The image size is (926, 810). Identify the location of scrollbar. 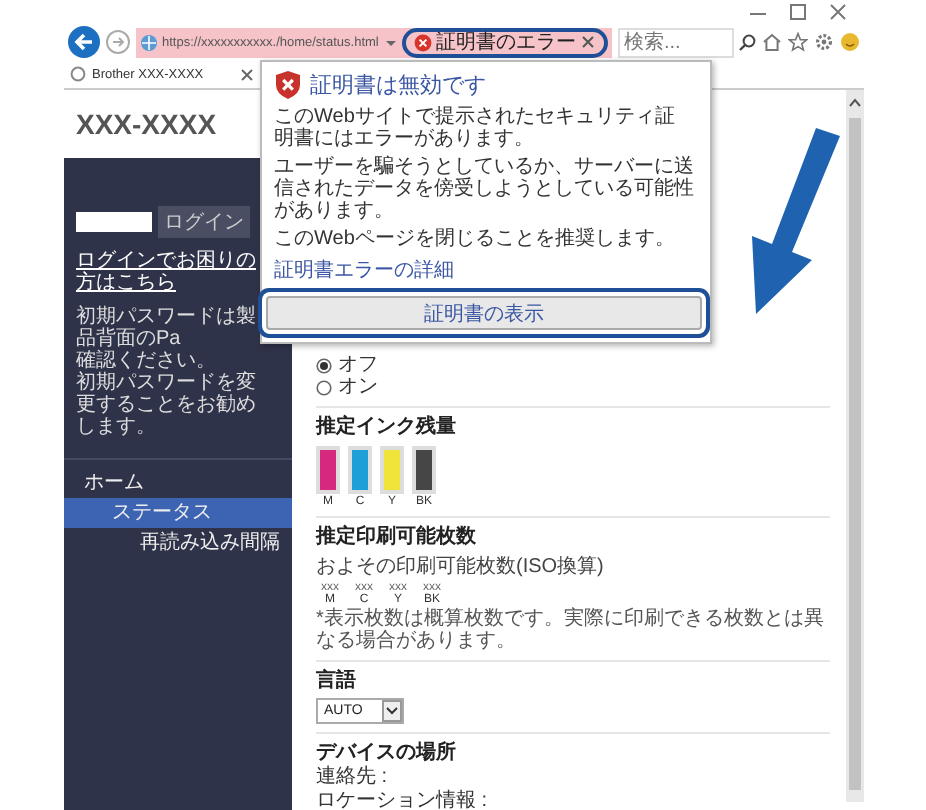
(855, 446).